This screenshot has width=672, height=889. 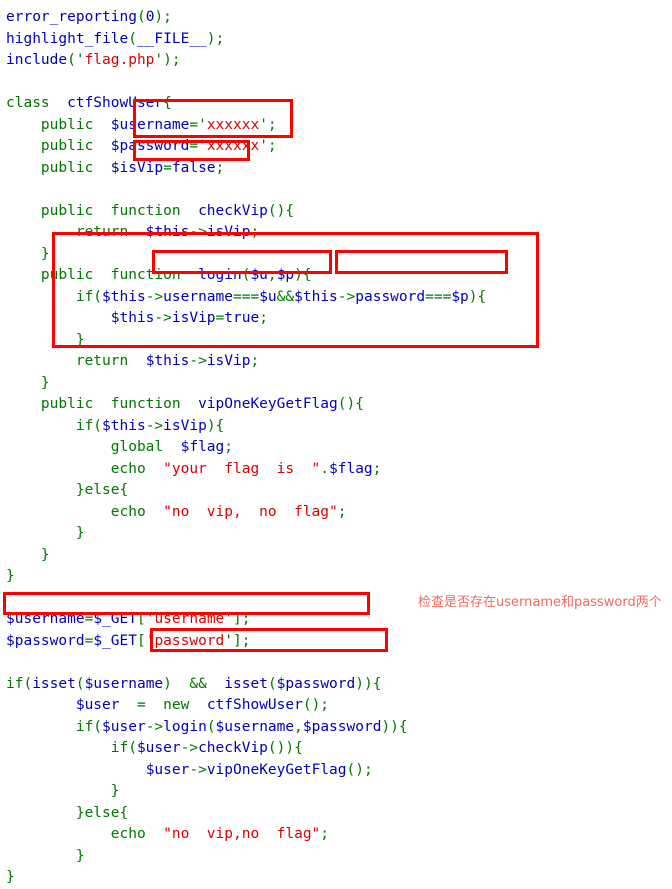 I want to click on code-token-idn: password, so click(x=390, y=296).